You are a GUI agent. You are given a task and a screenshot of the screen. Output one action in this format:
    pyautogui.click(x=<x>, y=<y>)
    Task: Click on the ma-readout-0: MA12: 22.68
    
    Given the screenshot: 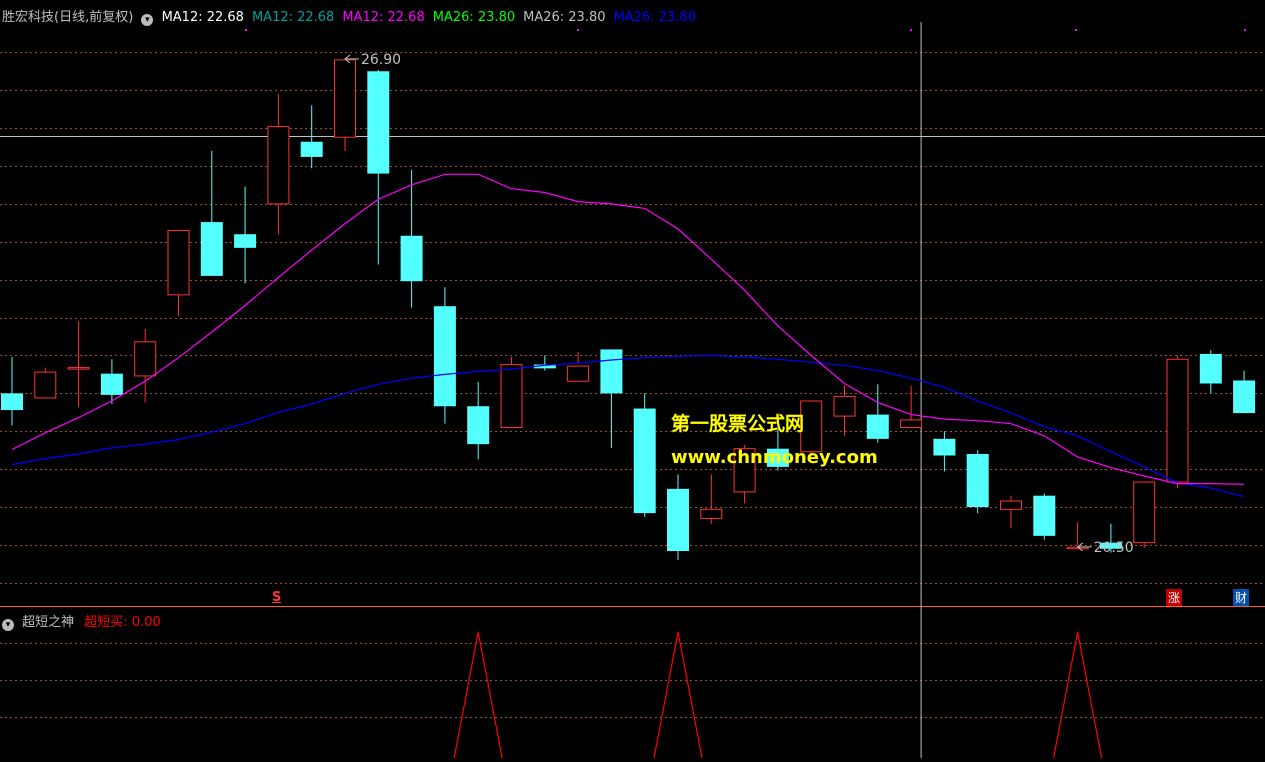 What is the action you would take?
    pyautogui.click(x=202, y=17)
    